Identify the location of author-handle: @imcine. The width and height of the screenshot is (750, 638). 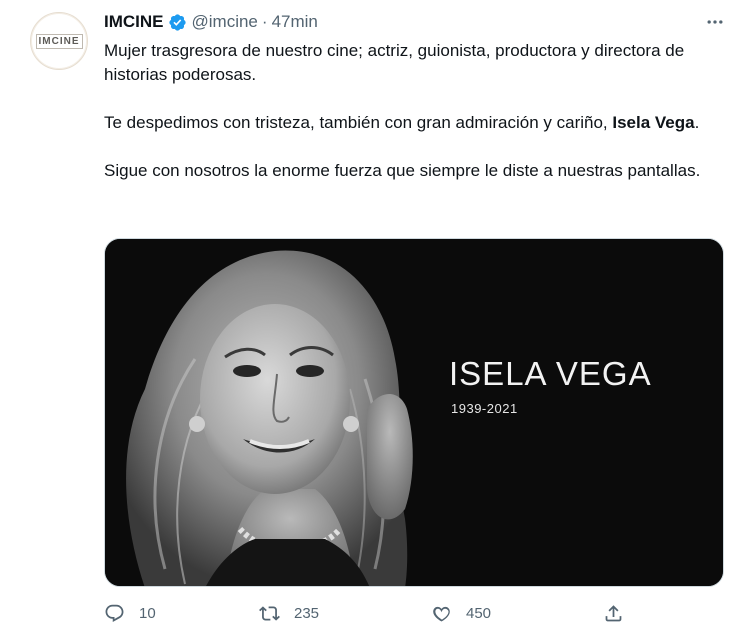
(225, 22).